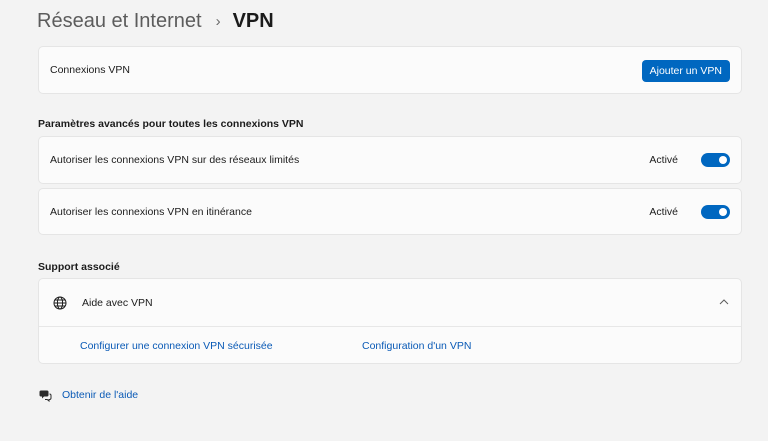 Image resolution: width=768 pixels, height=441 pixels. Describe the element at coordinates (685, 71) in the screenshot. I see `add-vpn-button: Ajouter un VPN` at that location.